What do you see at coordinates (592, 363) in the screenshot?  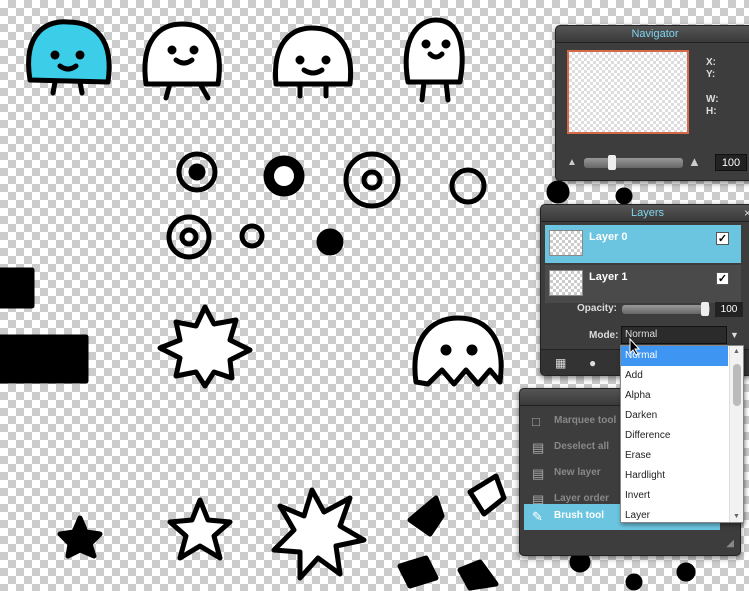 I see `layer-mask-icon: ●` at bounding box center [592, 363].